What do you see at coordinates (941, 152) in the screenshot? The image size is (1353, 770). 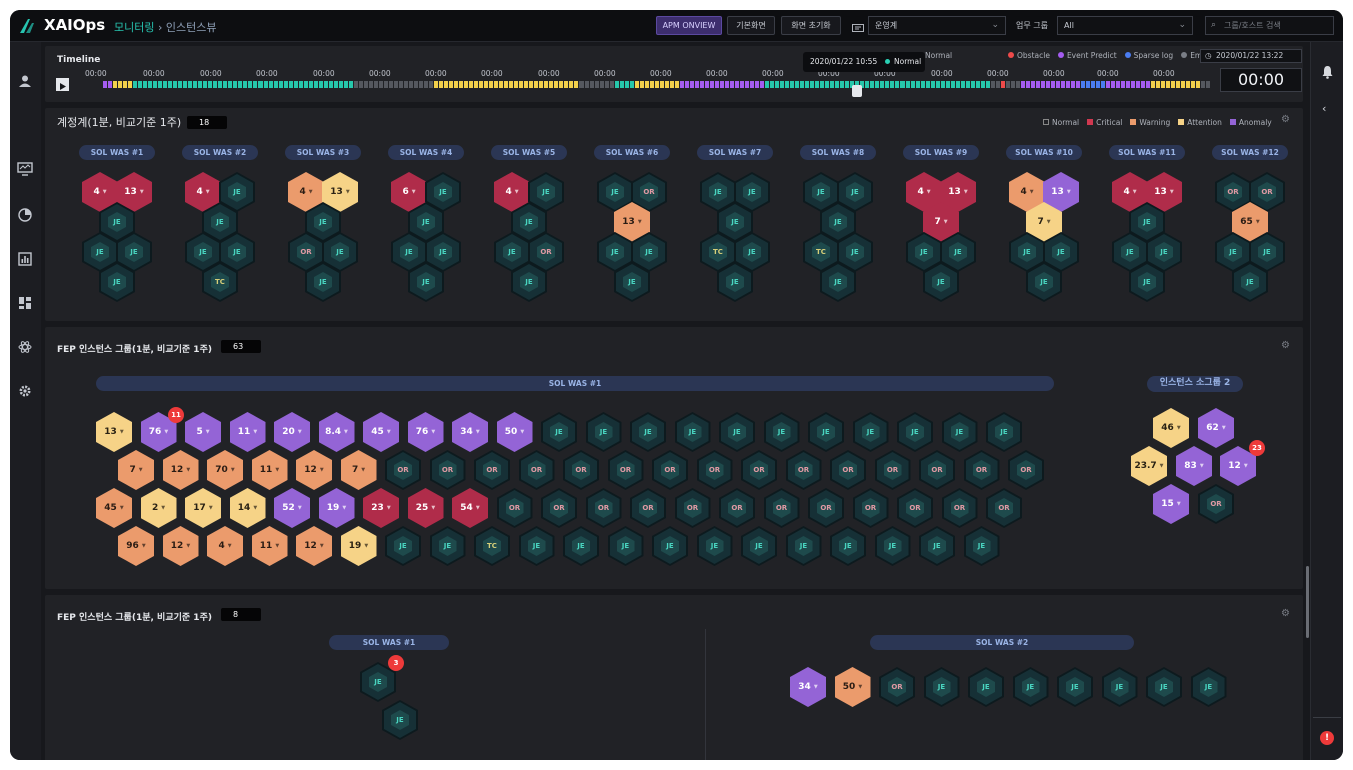 I see `was-group-pill: SOL WAS #9` at bounding box center [941, 152].